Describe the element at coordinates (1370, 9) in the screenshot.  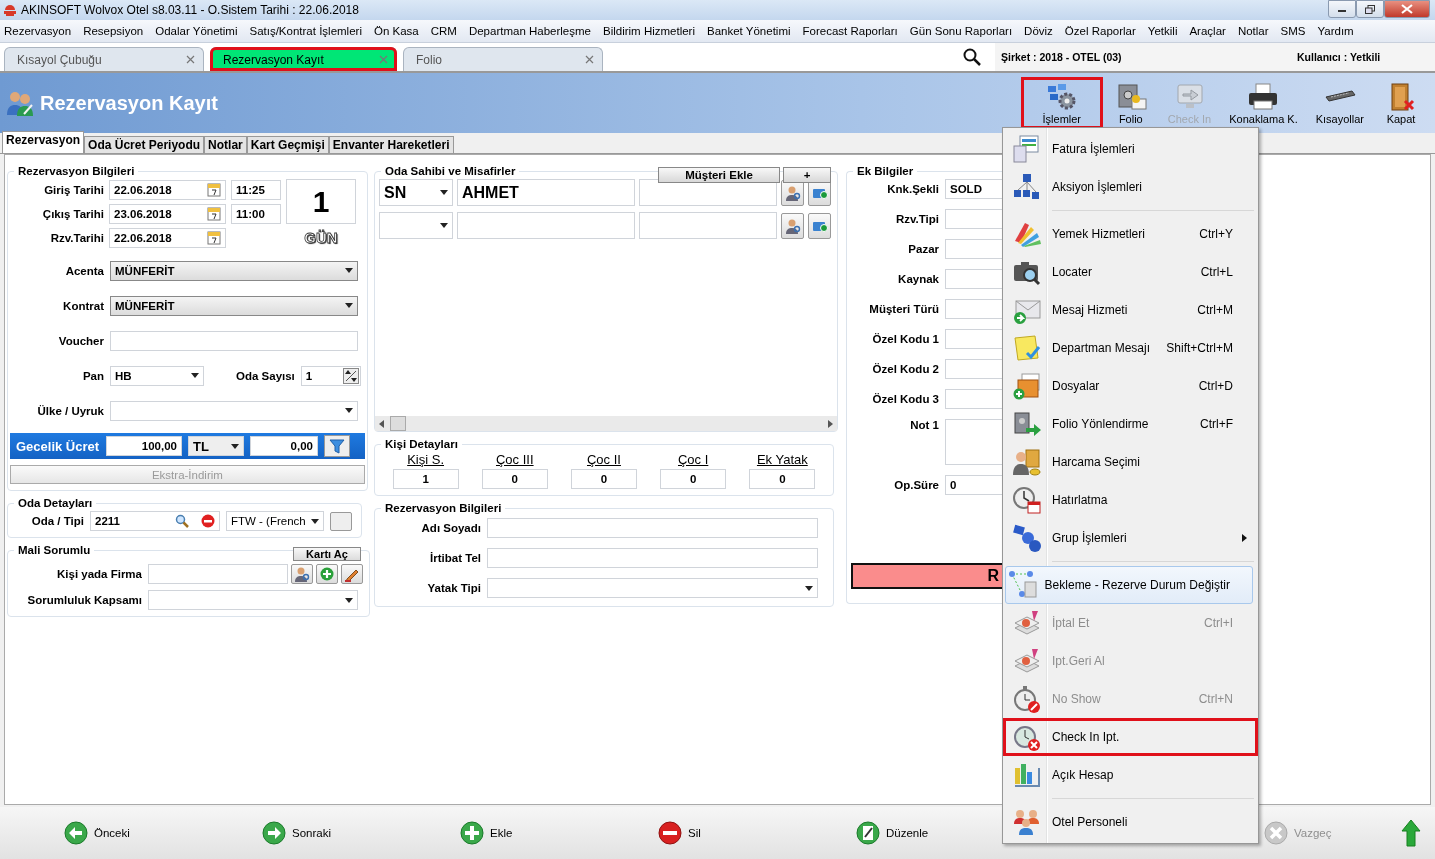
I see `maximize-button` at that location.